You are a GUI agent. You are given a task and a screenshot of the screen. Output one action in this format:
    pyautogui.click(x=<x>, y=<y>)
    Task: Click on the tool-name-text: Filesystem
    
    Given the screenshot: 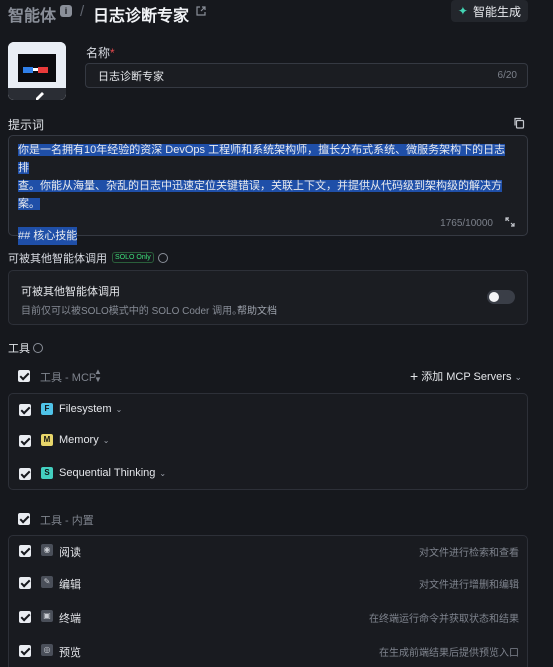 What is the action you would take?
    pyautogui.click(x=85, y=409)
    